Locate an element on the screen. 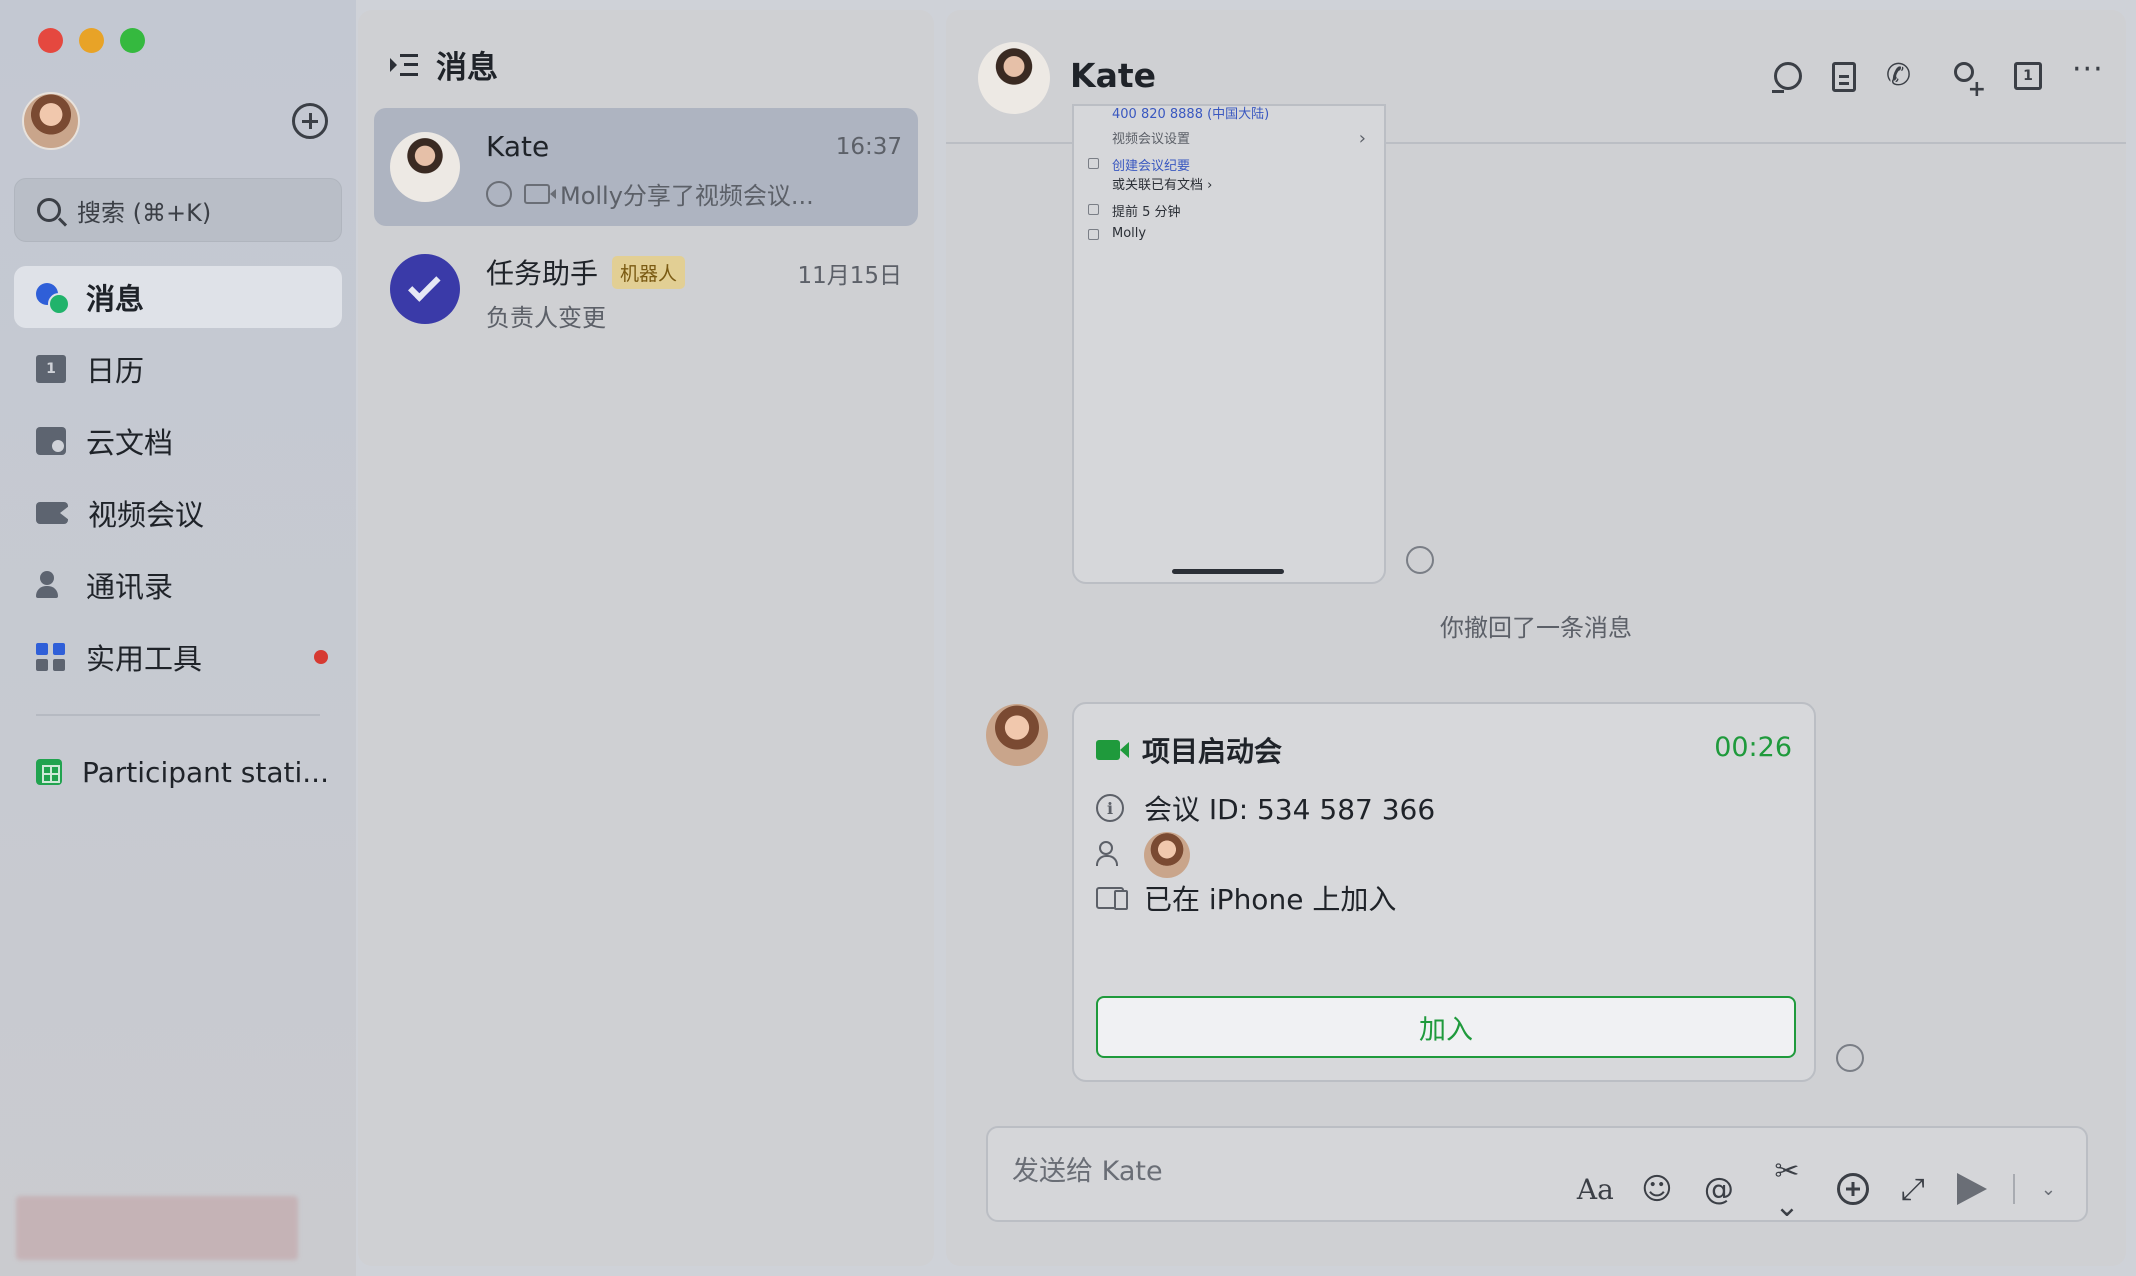 The width and height of the screenshot is (2136, 1276). tools-icon is located at coordinates (51, 657).